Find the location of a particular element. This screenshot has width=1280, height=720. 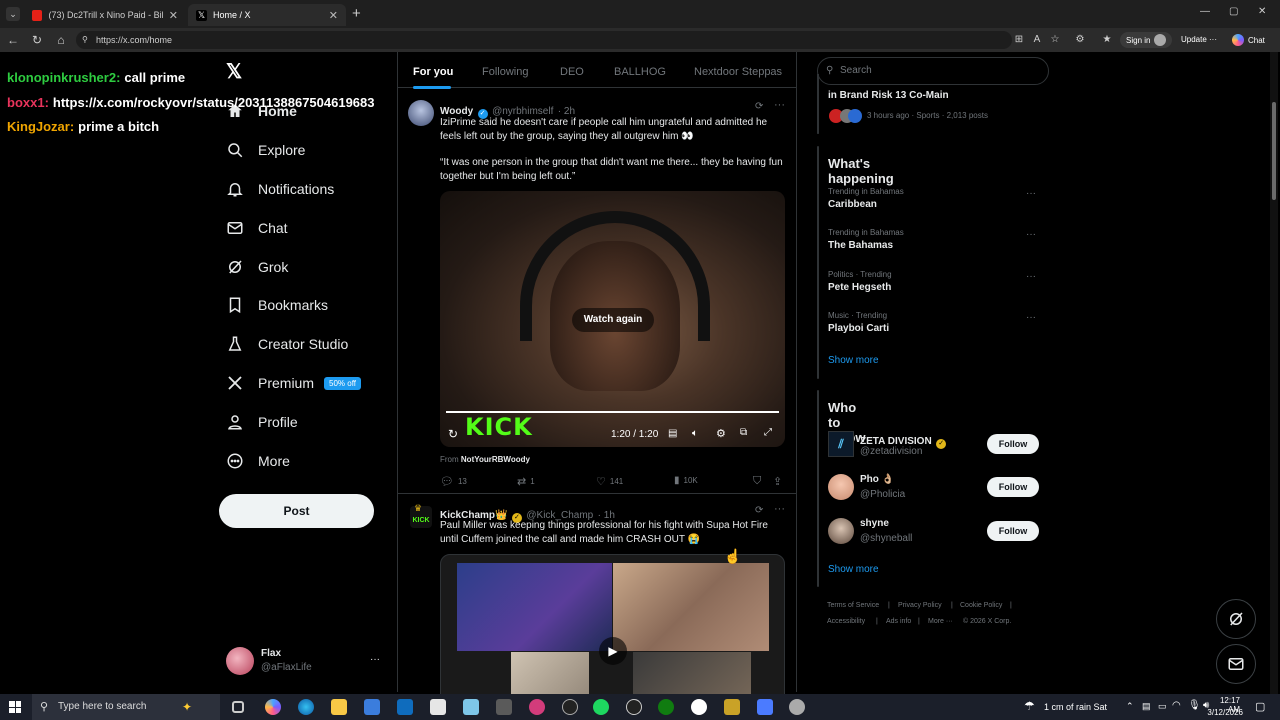

notepad-icon is located at coordinates (438, 707).